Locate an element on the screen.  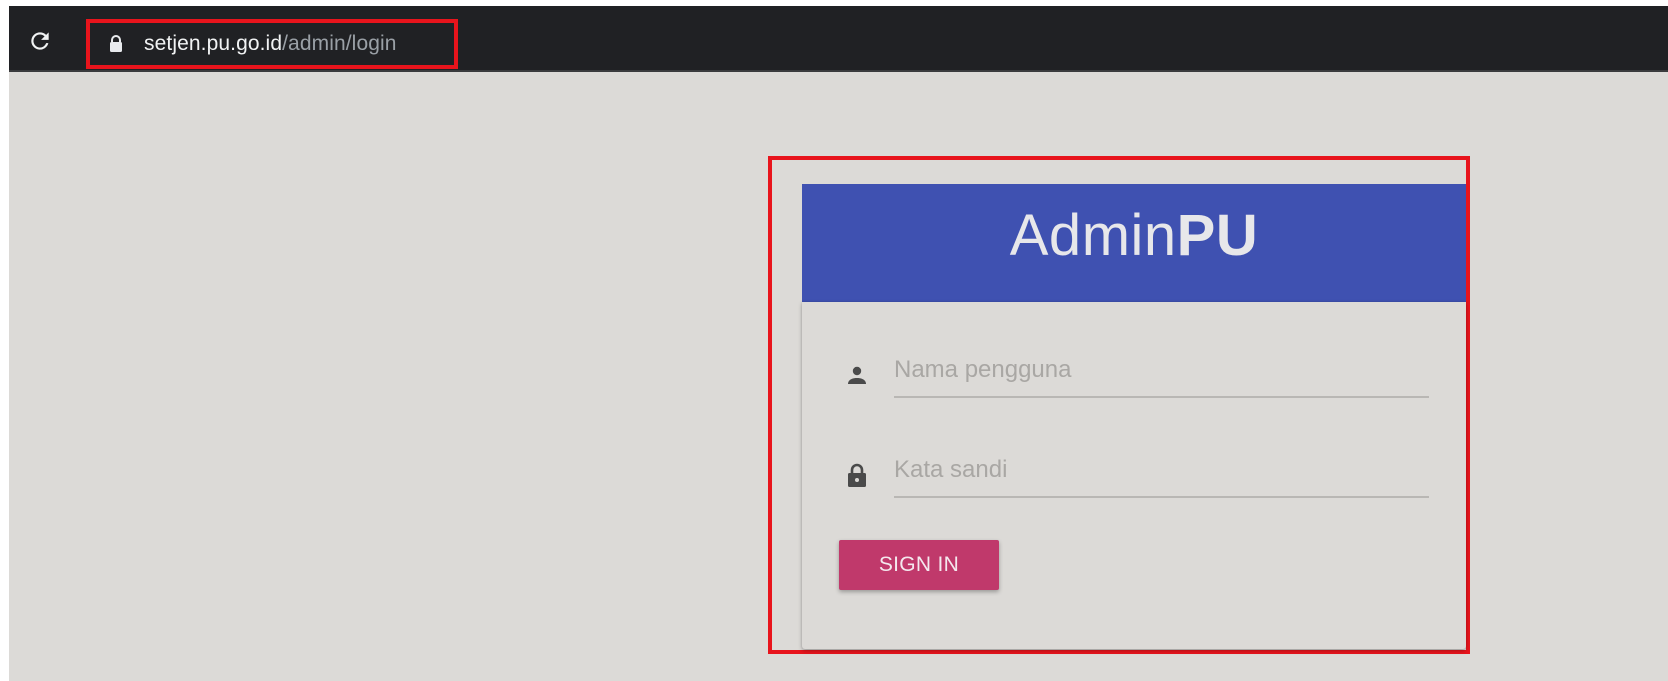
username-input is located at coordinates (1161, 371).